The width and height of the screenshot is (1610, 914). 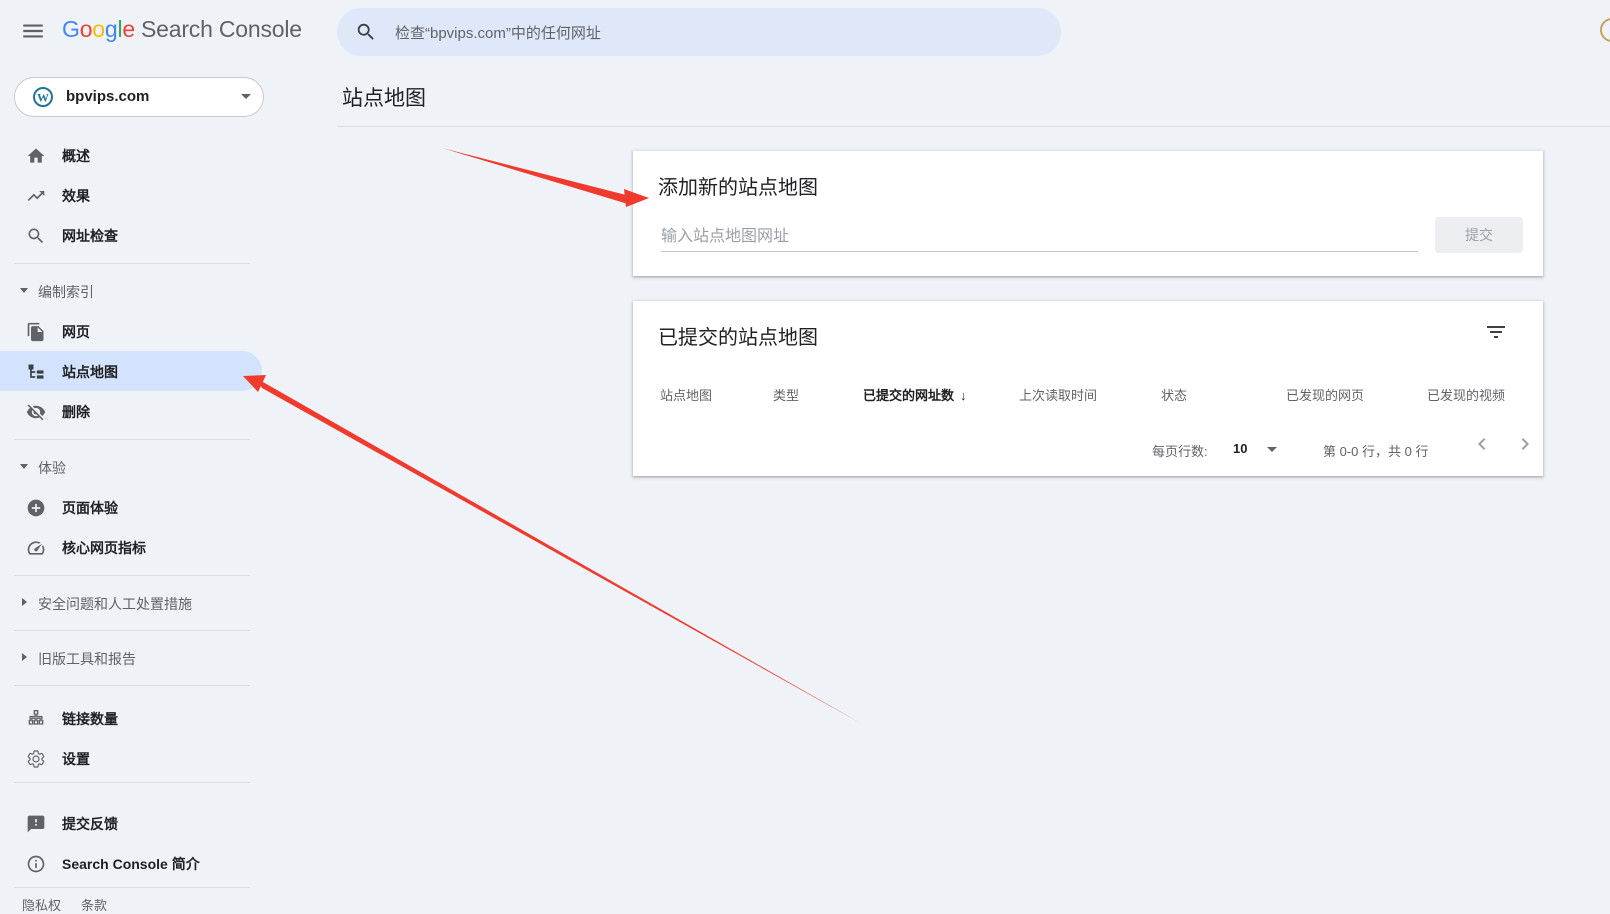 I want to click on main-menu-button, so click(x=33, y=31).